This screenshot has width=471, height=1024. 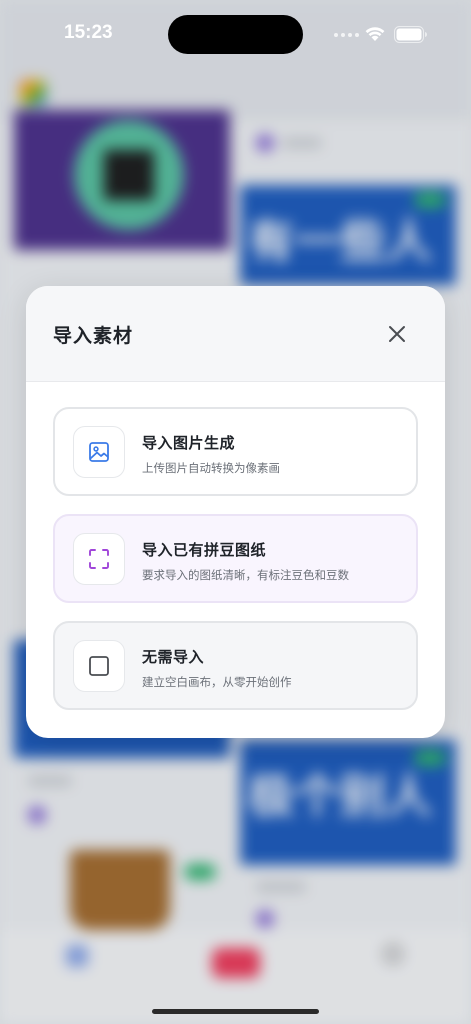 I want to click on import-pattern-option: 导入已有拼豆图纸 要求导入的图纸清晰，有标注豆色和豆数, so click(x=235, y=558).